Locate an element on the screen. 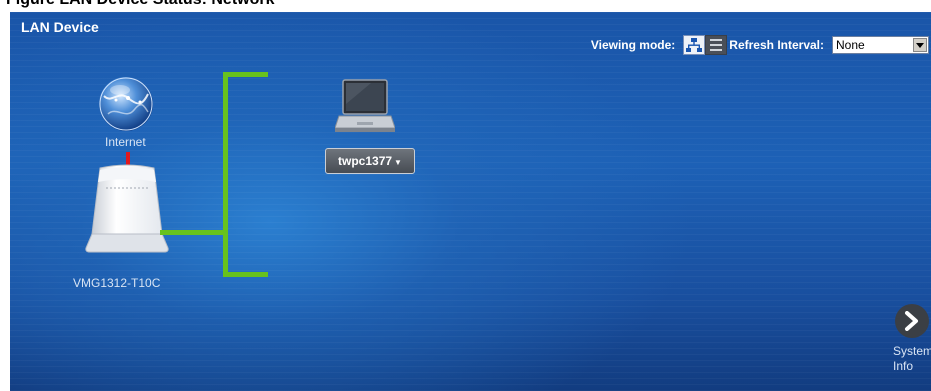 The width and height of the screenshot is (931, 391). refresh-interval-select: None is located at coordinates (880, 45).